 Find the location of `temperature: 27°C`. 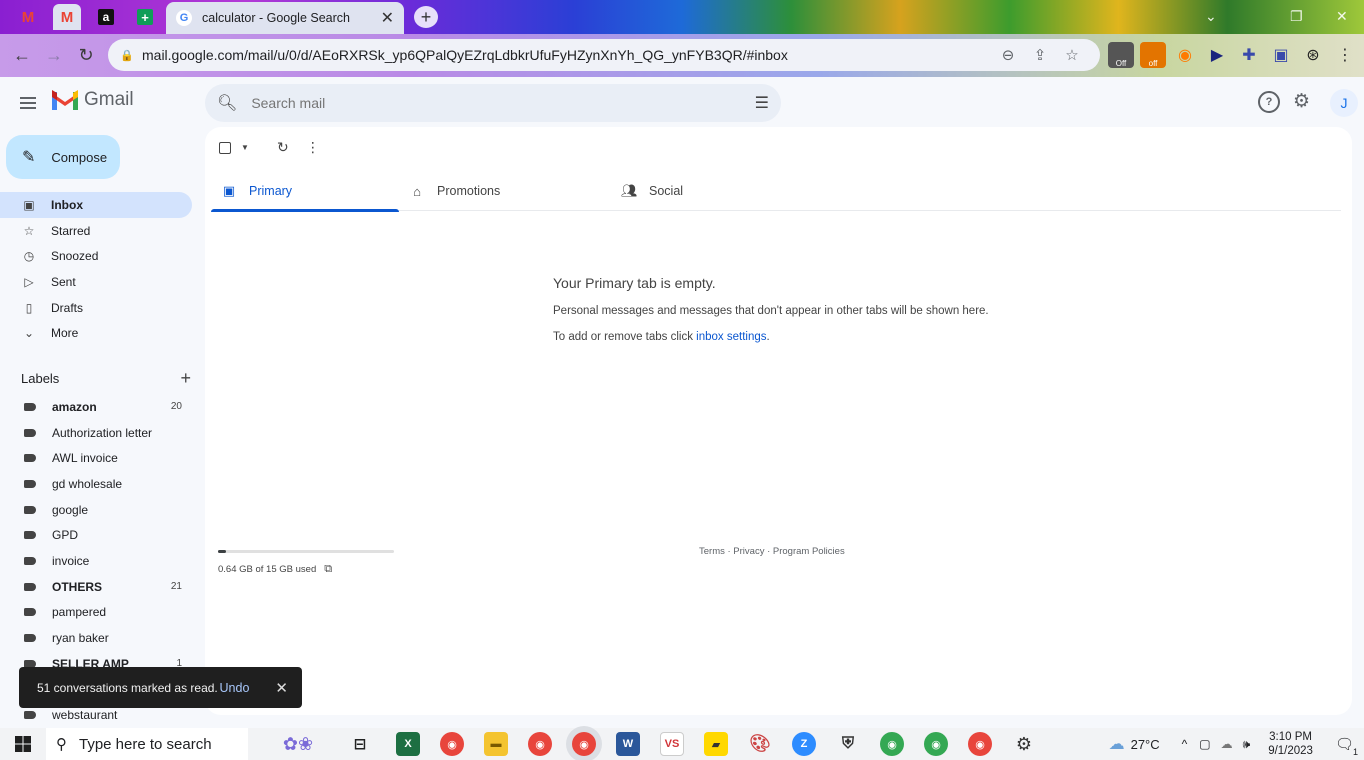

temperature: 27°C is located at coordinates (1145, 744).